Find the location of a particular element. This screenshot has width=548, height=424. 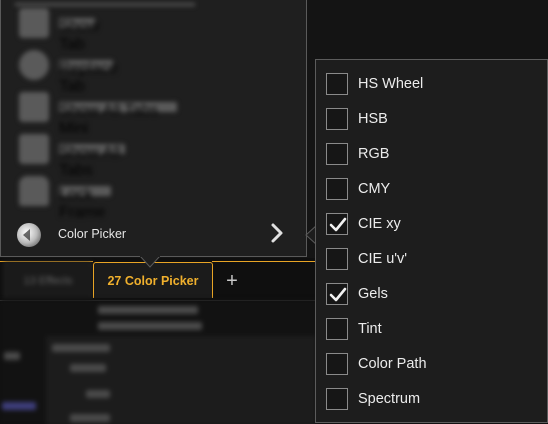

menu-item-cie-uv: CIE u'v' is located at coordinates (436, 260).